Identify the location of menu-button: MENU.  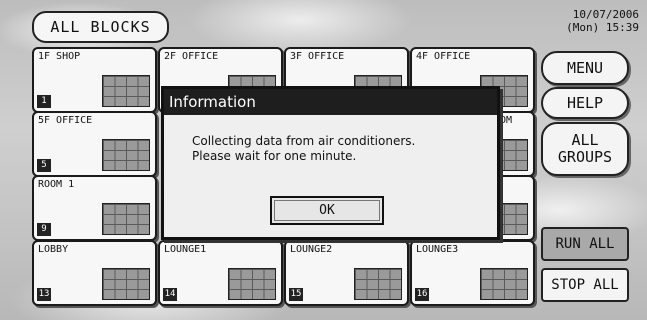
(585, 68).